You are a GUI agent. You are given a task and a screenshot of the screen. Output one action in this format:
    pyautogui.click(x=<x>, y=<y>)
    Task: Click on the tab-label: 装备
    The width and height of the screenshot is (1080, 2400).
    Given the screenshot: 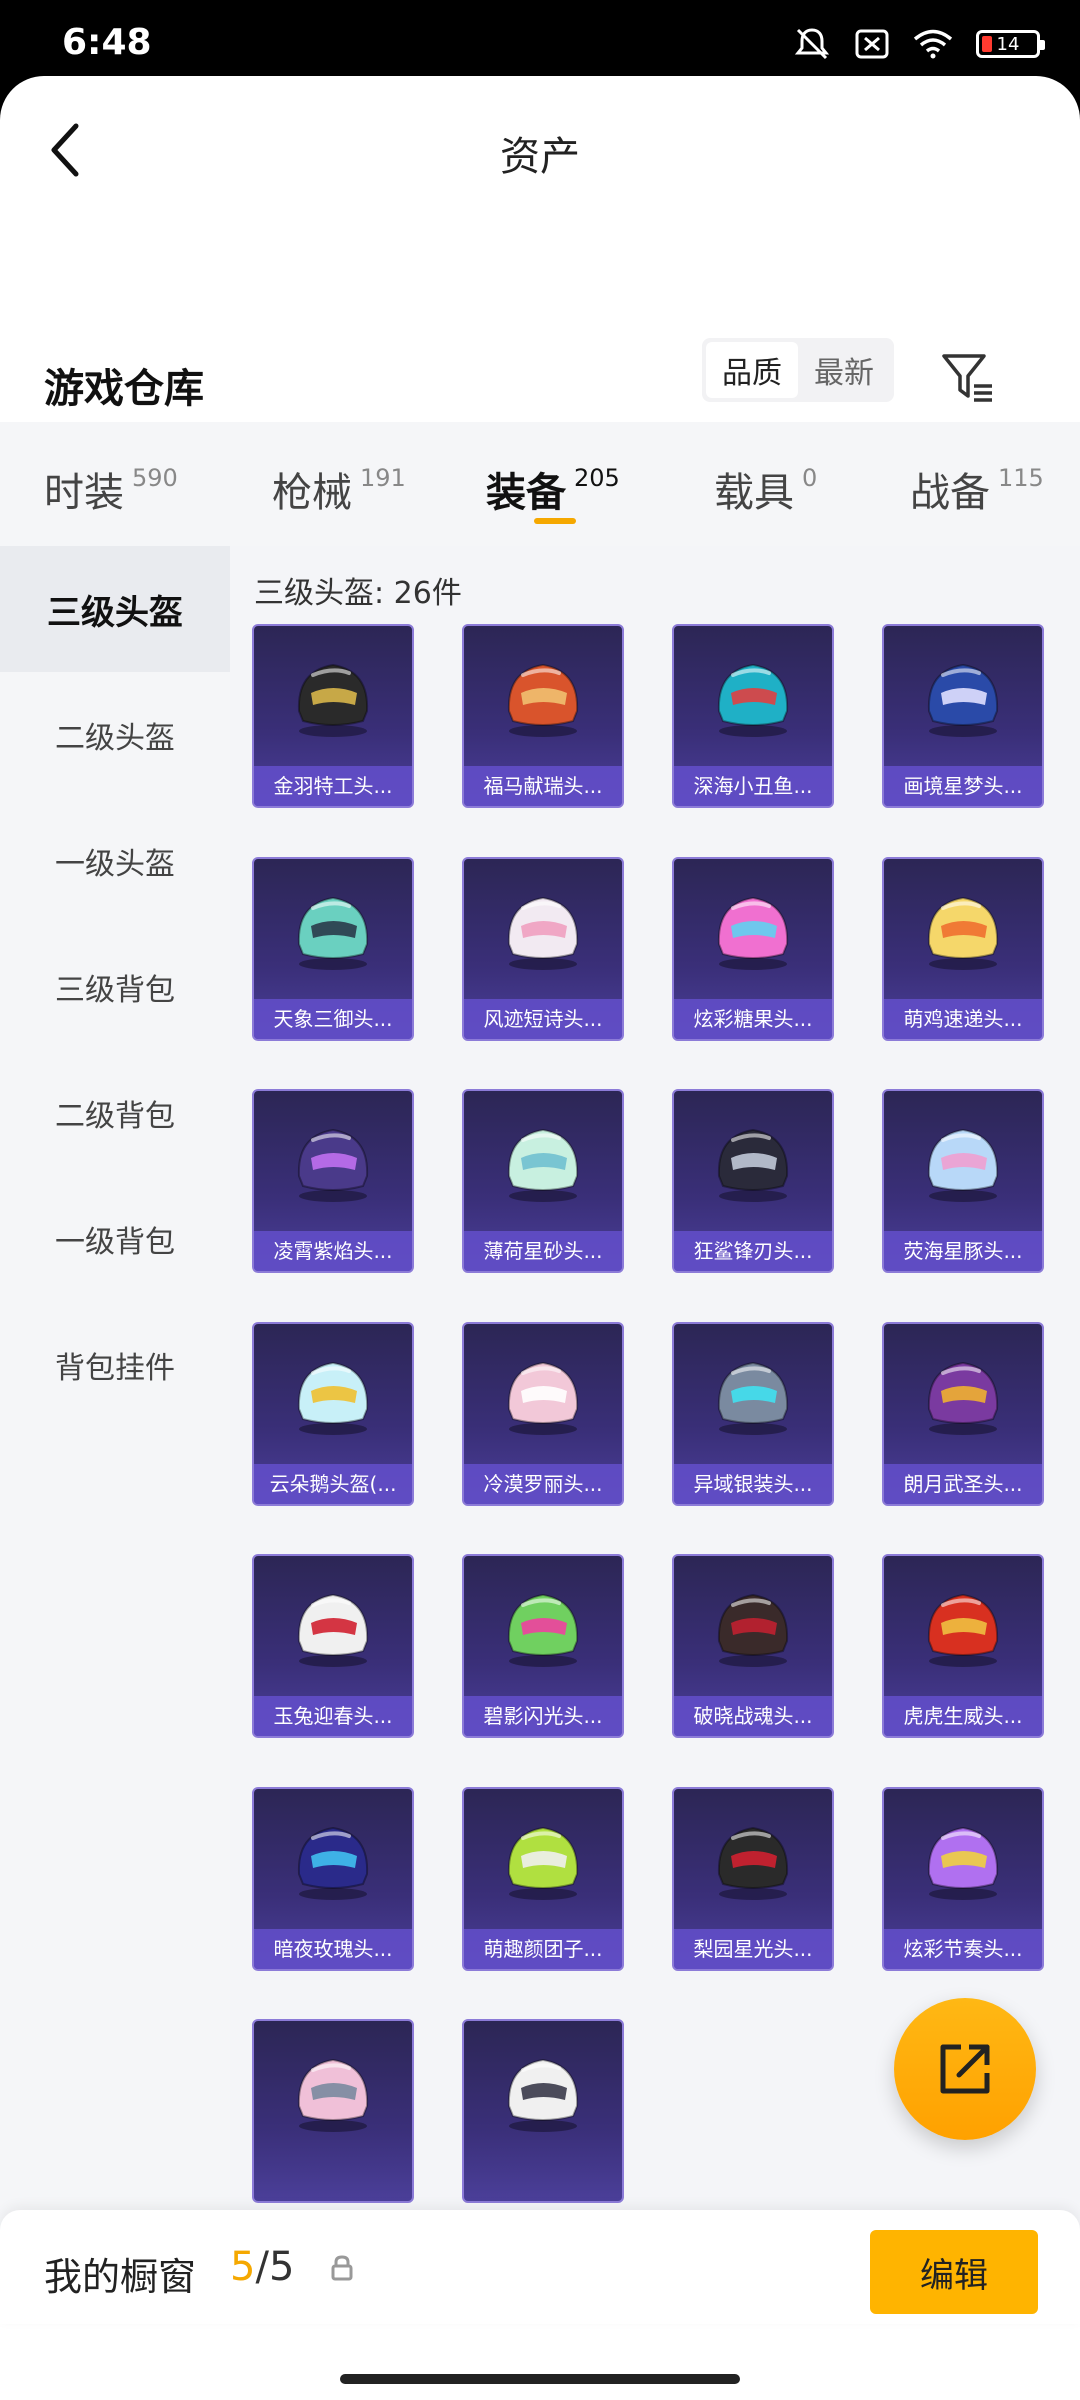 What is the action you would take?
    pyautogui.click(x=526, y=493)
    